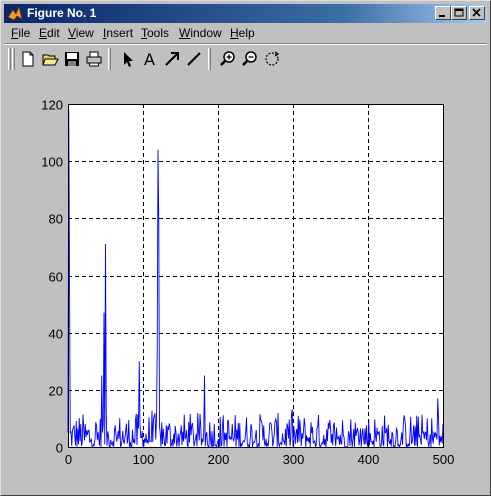 Image resolution: width=491 pixels, height=496 pixels. I want to click on y-tick-label: 60, so click(56, 277).